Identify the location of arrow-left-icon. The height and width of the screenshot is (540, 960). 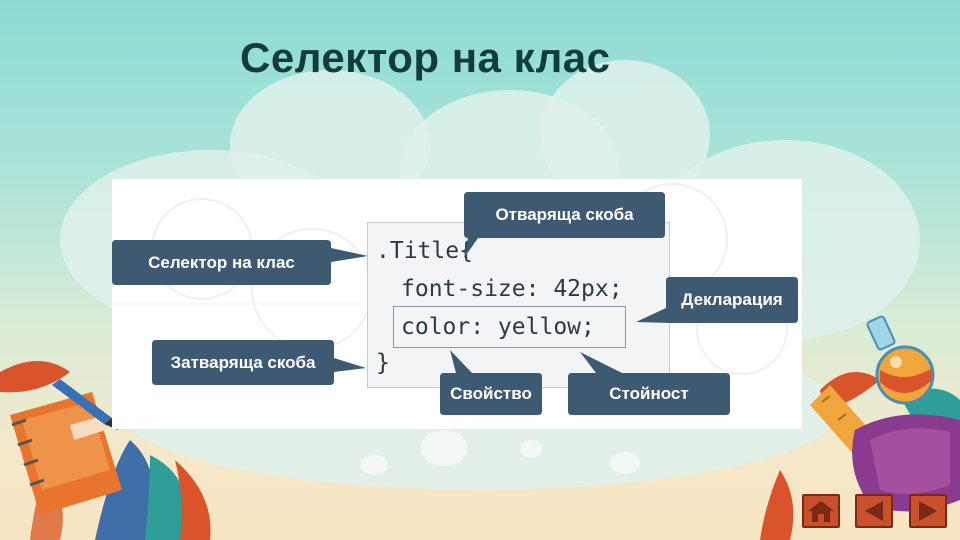
(874, 511).